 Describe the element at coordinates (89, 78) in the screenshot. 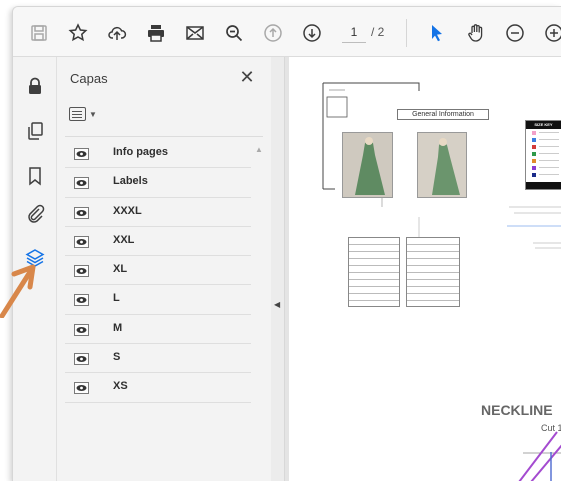

I see `panel-title: Capas` at that location.